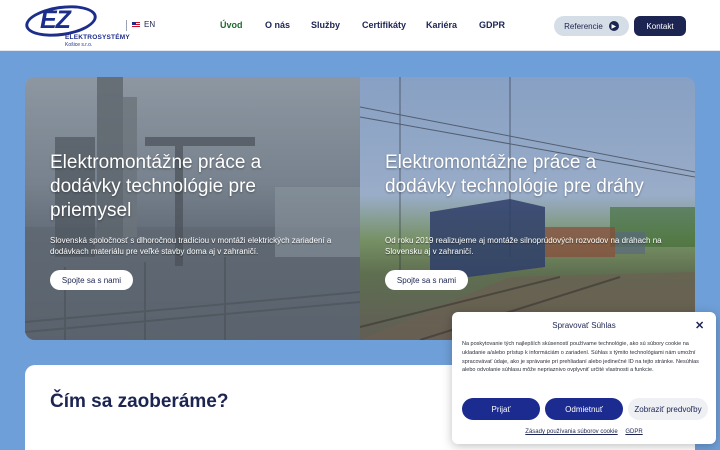 This screenshot has width=720, height=450. I want to click on nav-item-certifikaty: Certifikáty, so click(384, 25).